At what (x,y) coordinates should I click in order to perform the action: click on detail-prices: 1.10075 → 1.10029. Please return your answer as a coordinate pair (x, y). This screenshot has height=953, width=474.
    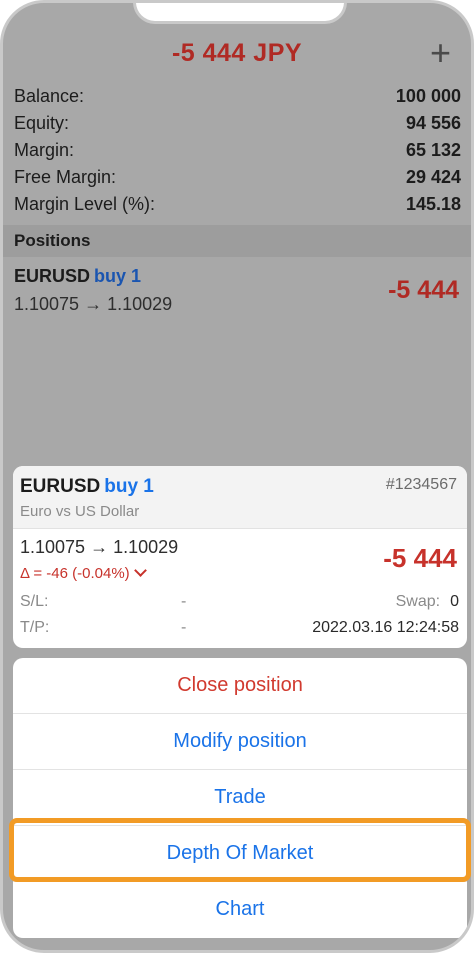
    Looking at the image, I should click on (99, 547).